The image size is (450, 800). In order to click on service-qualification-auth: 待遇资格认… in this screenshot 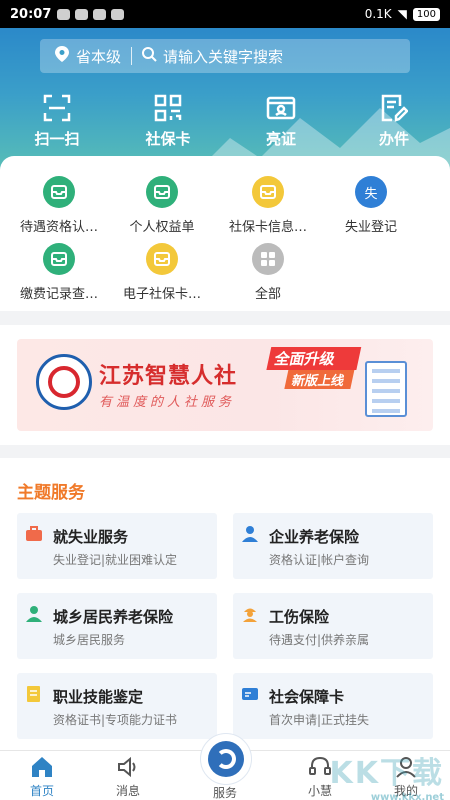, I will do `click(59, 205)`.